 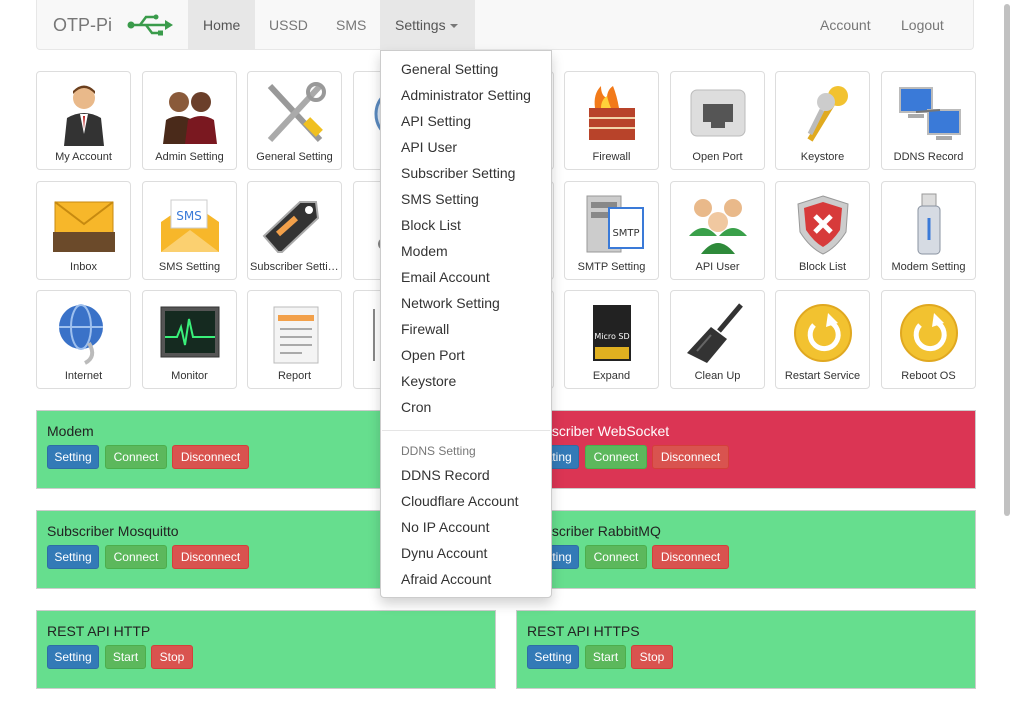 I want to click on tile-label: Block List, so click(x=822, y=267).